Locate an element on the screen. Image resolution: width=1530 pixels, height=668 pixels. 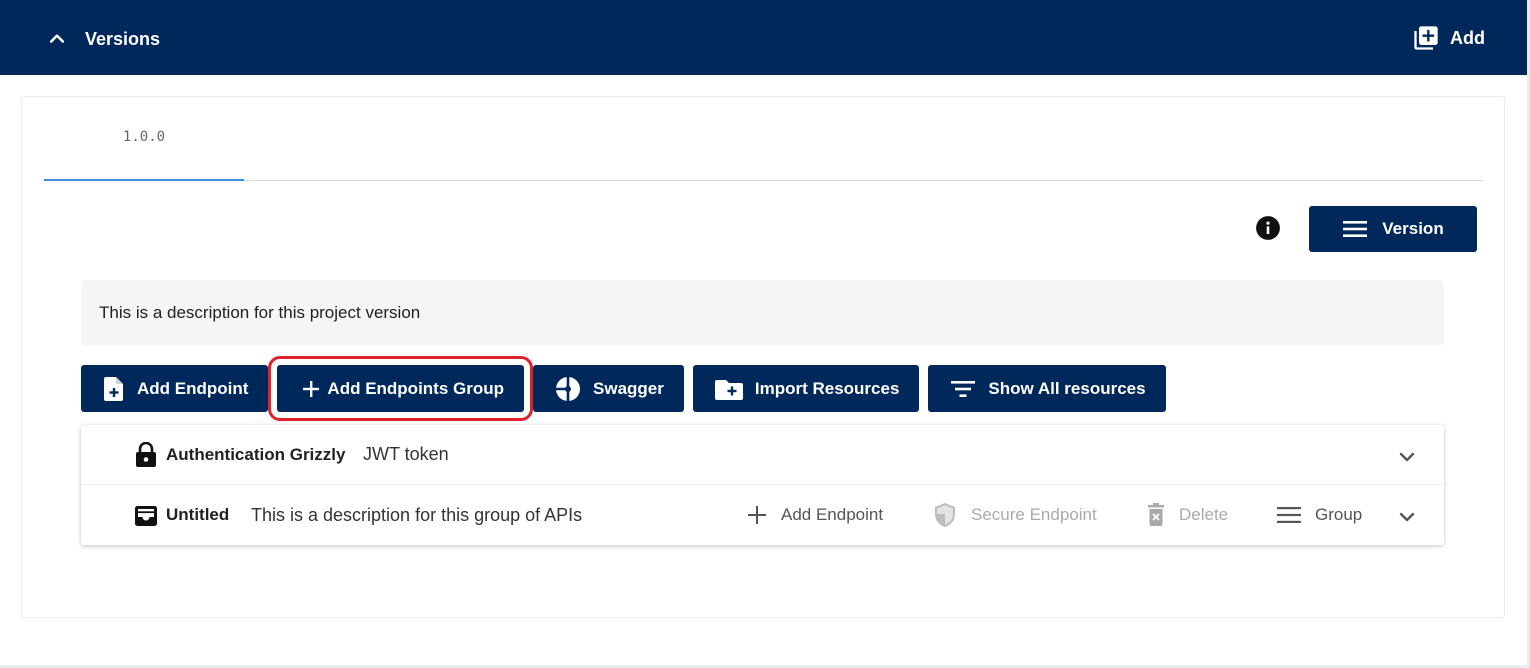
import-resources-button: Import Resources is located at coordinates (806, 388).